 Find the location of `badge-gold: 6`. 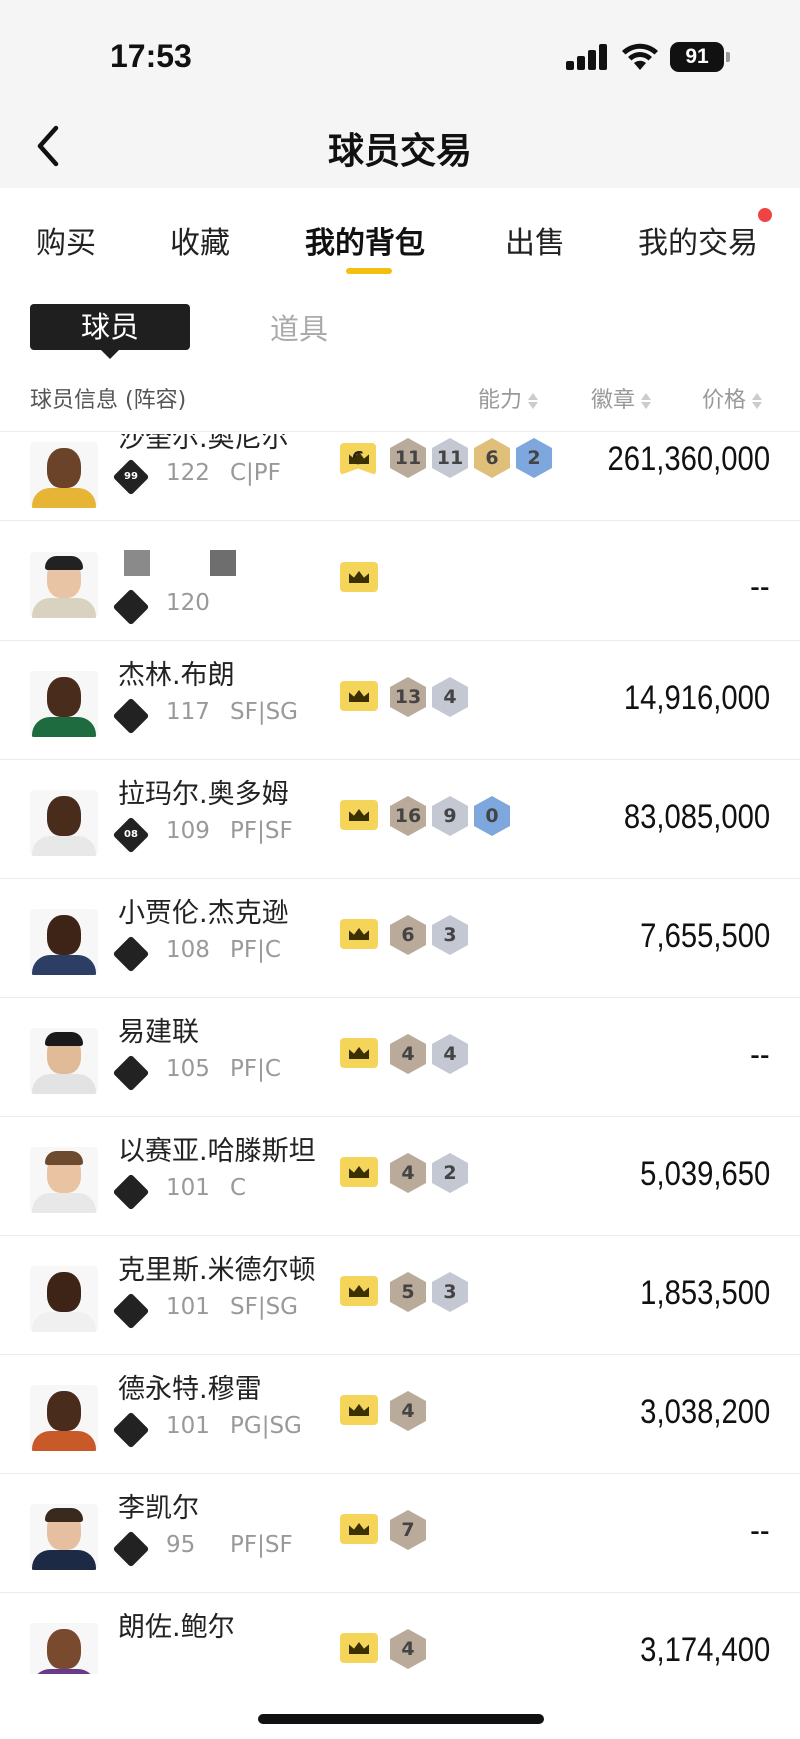

badge-gold: 6 is located at coordinates (492, 458).